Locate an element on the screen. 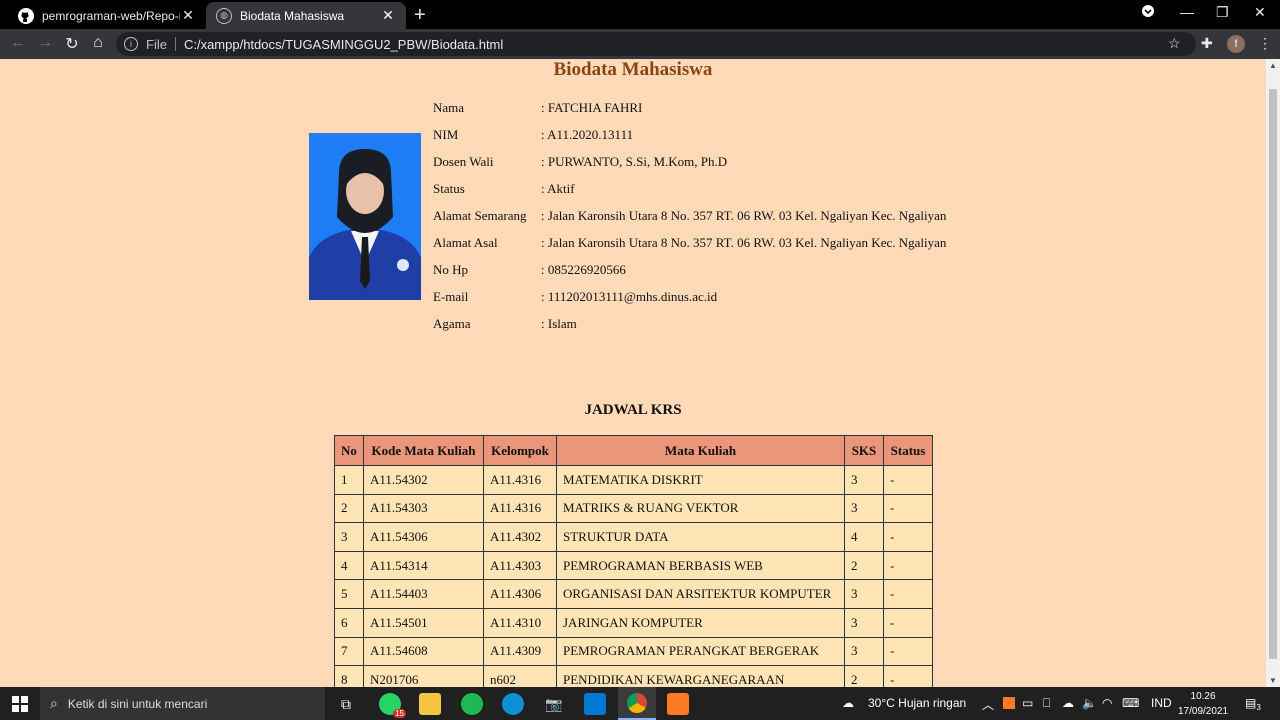  home-icon: ⌂ is located at coordinates (98, 43).